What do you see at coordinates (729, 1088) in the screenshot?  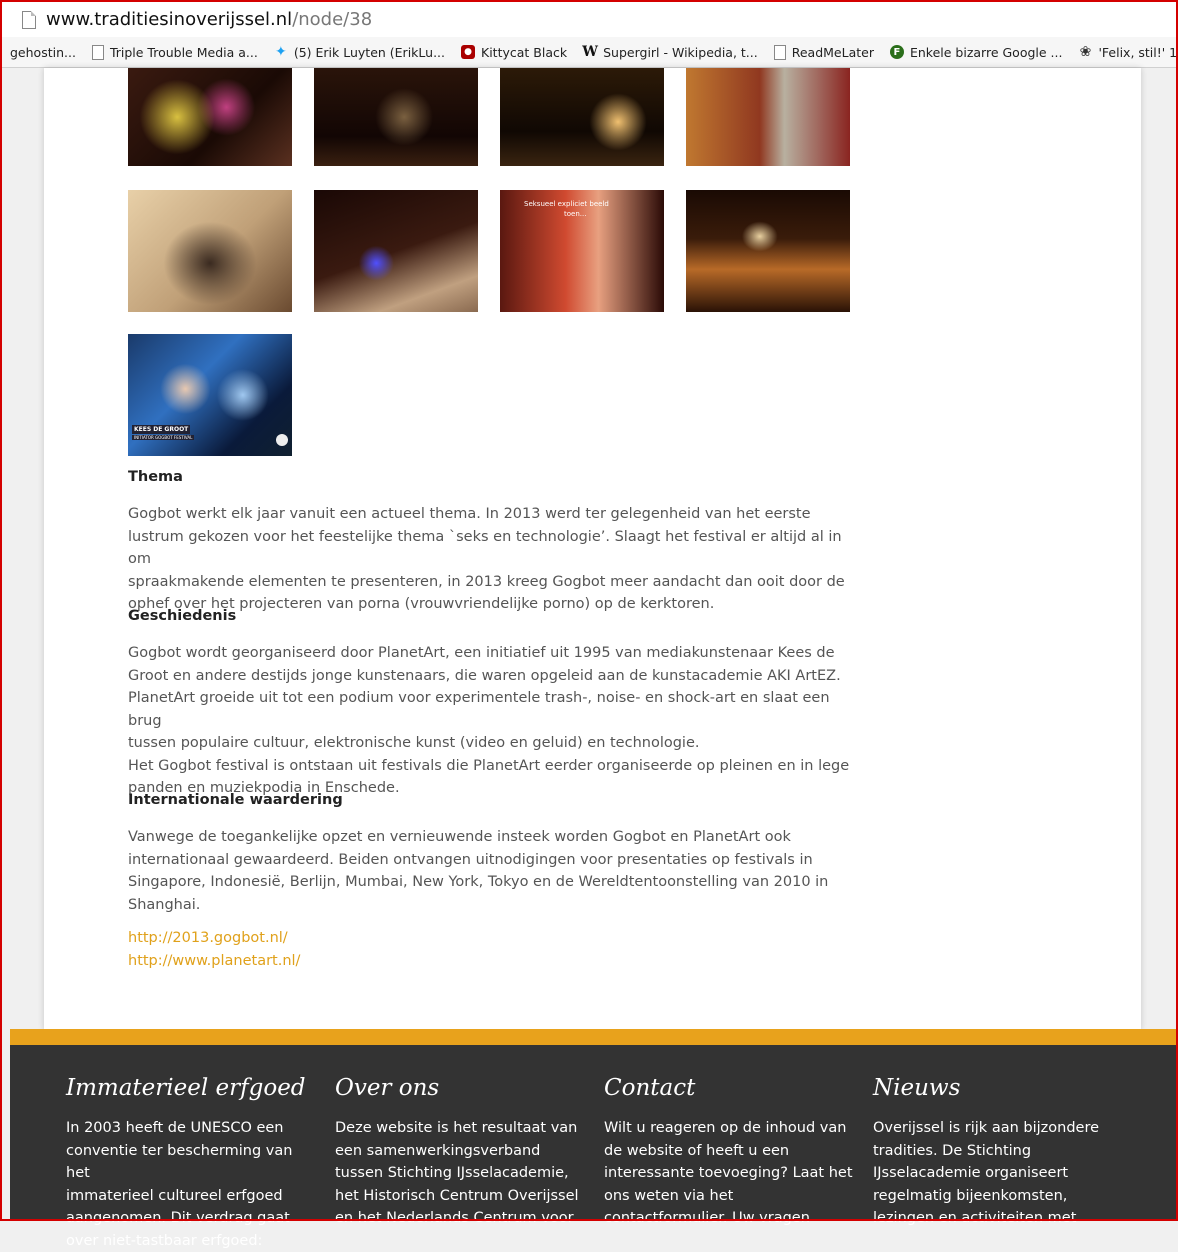 I see `footer-heading: Contact` at bounding box center [729, 1088].